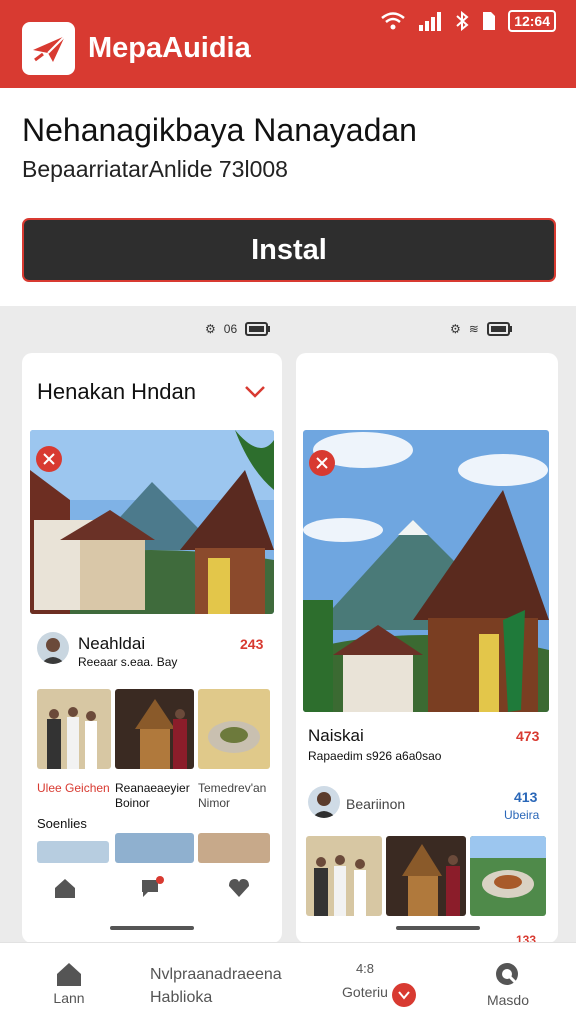  Describe the element at coordinates (430, 21) in the screenshot. I see `signal-icon` at that location.